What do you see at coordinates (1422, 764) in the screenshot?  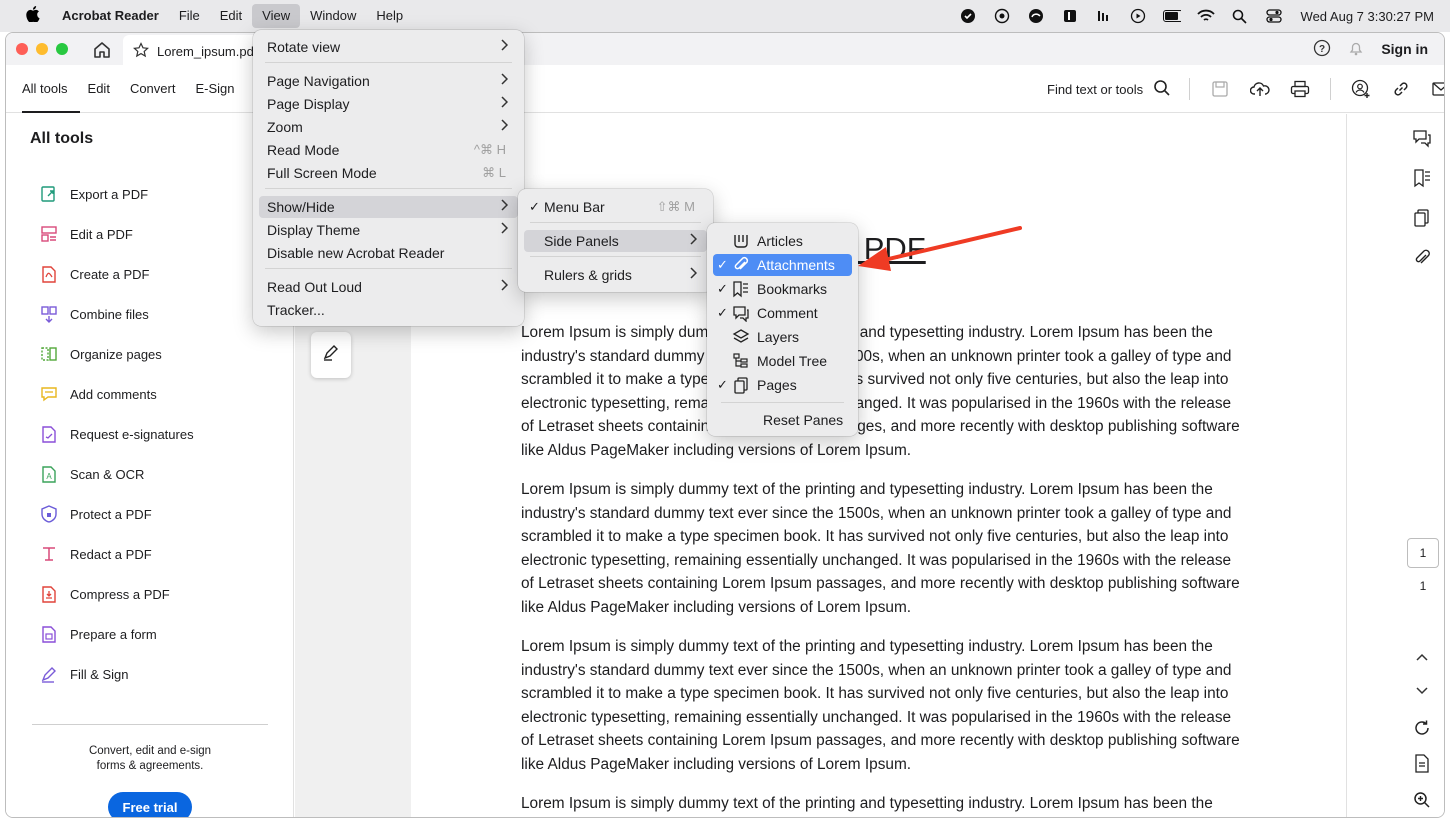 I see `fit-page-icon` at bounding box center [1422, 764].